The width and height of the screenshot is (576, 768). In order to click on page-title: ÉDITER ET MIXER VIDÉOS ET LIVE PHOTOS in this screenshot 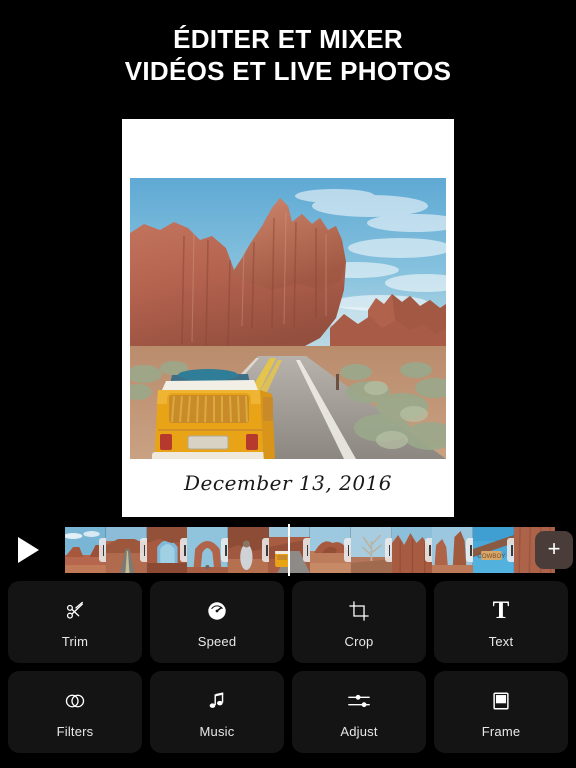, I will do `click(288, 55)`.